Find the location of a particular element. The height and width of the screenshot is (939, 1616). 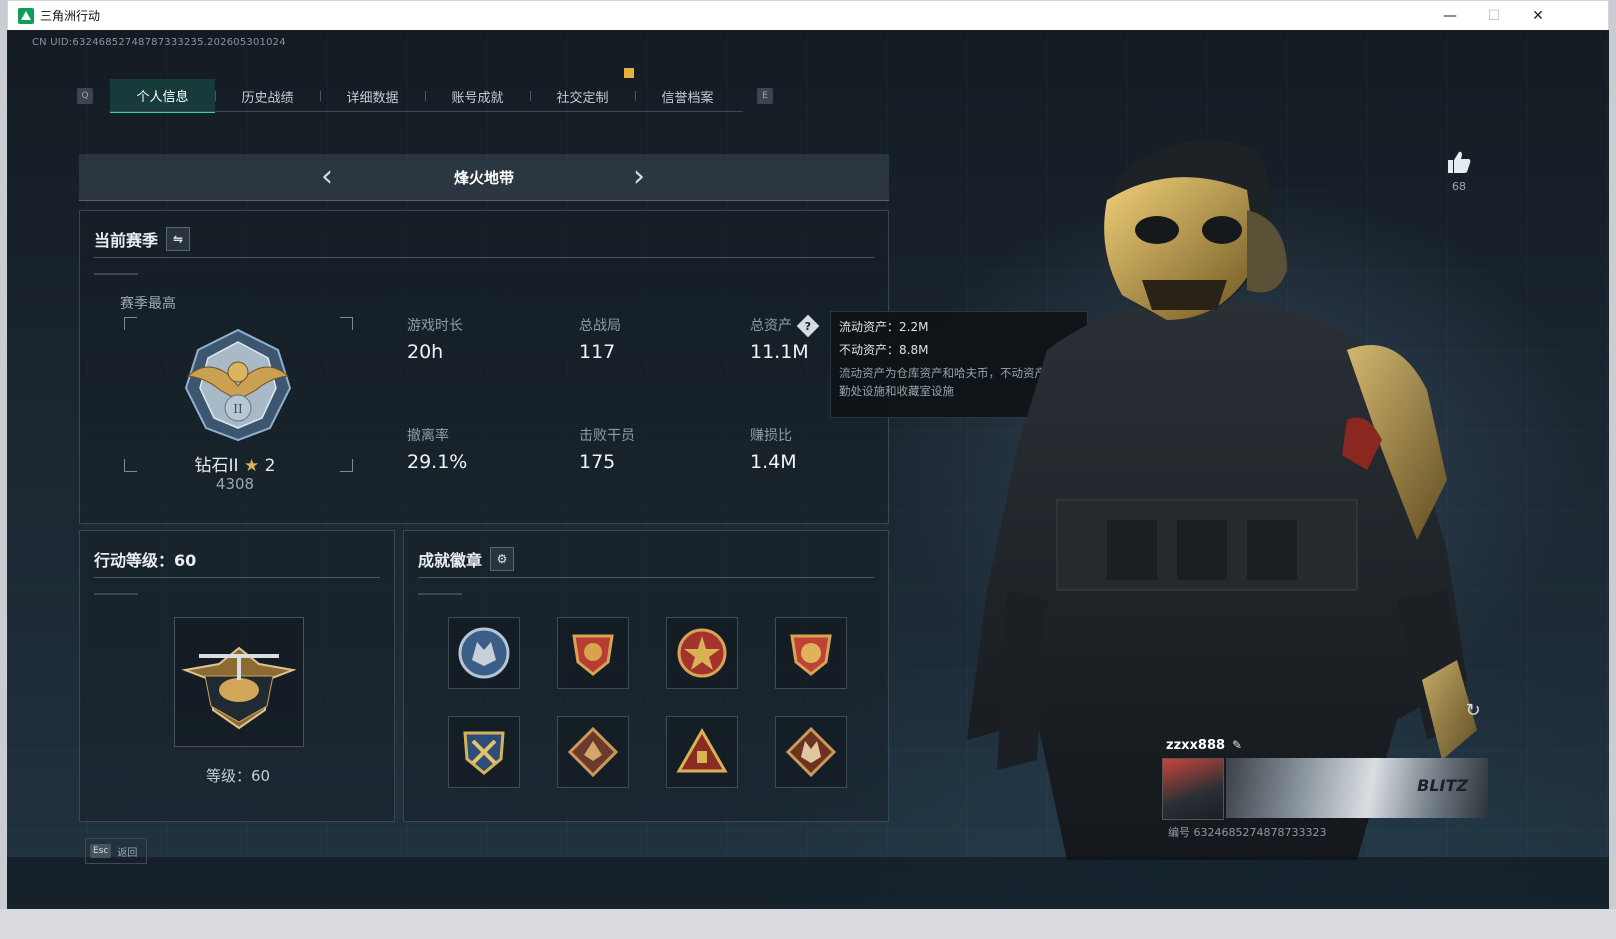

wolf-diamond-badge-icon is located at coordinates (811, 752).